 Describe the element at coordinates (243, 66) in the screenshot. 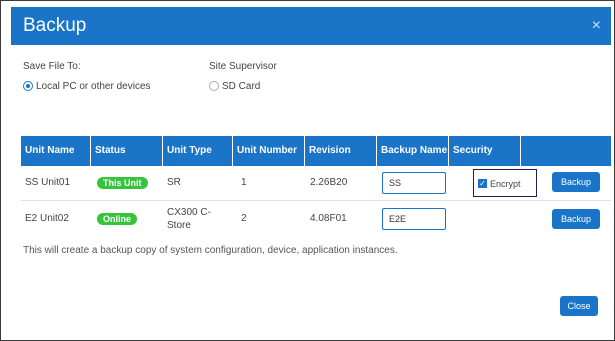

I see `site-supervisor-label: Site Supervisor` at that location.